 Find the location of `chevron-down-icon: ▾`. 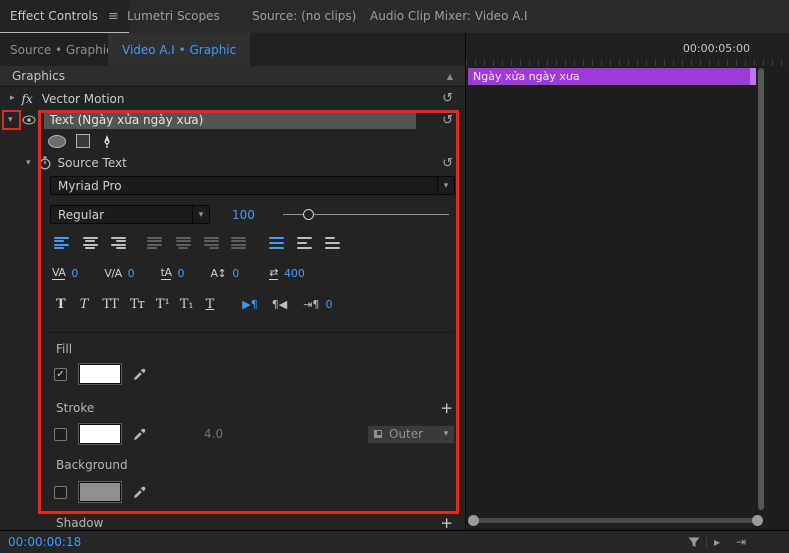

chevron-down-icon: ▾ is located at coordinates (28, 163).